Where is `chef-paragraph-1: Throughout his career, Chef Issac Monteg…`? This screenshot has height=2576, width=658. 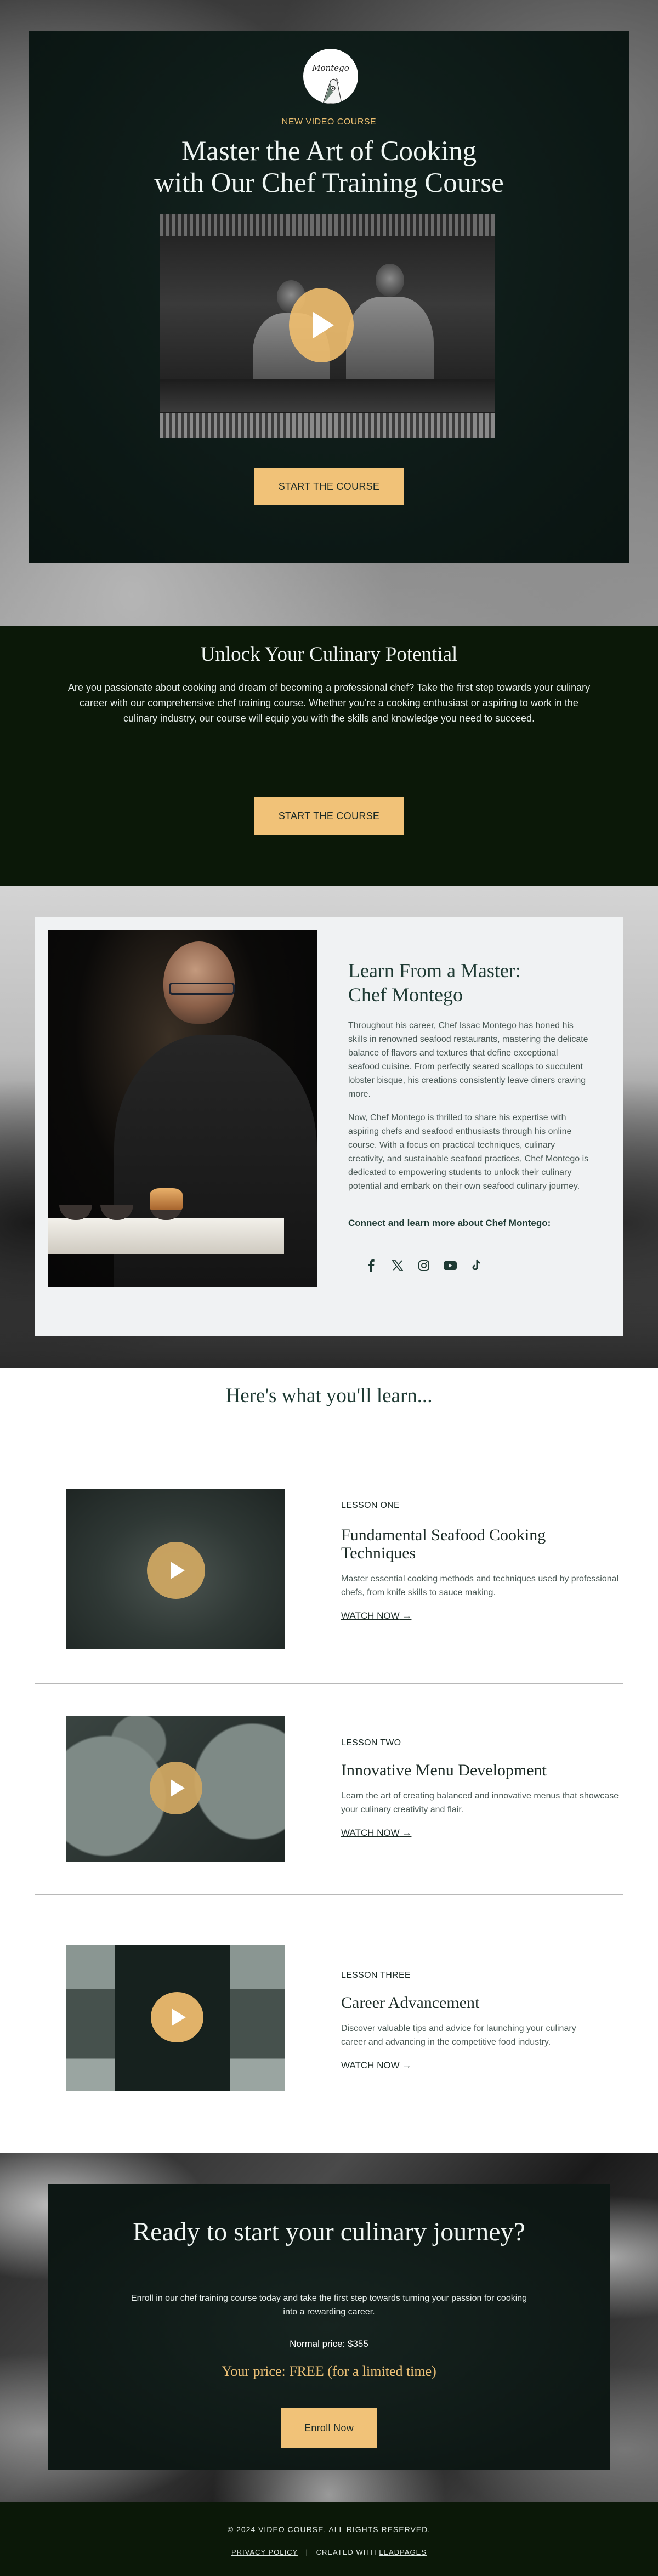 chef-paragraph-1: Throughout his career, Chef Issac Monteg… is located at coordinates (468, 1060).